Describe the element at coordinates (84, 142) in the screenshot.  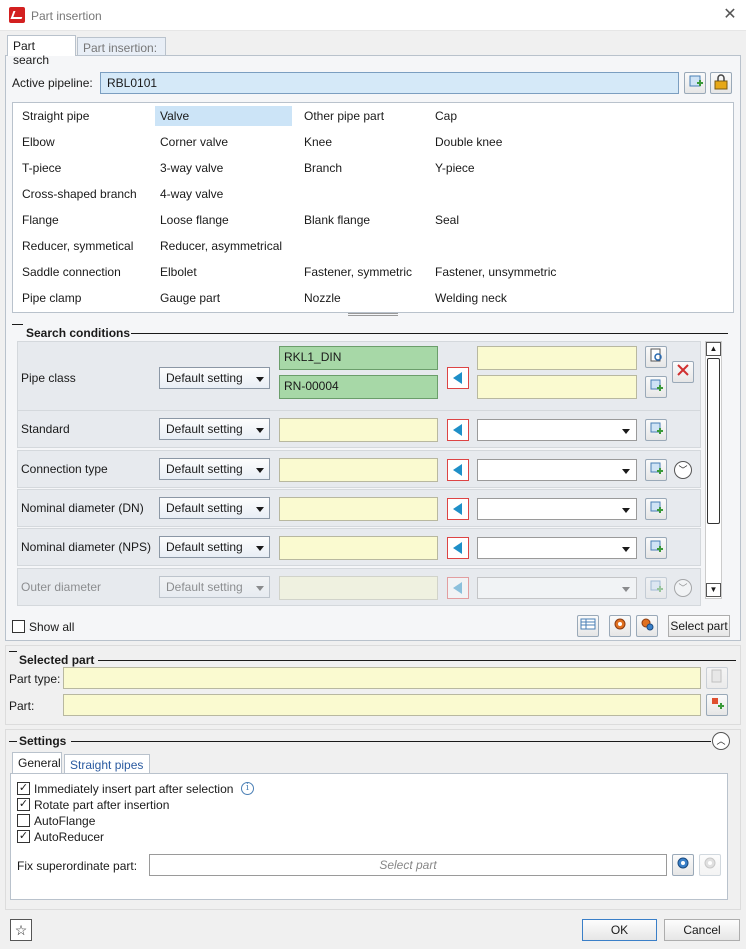
I see `part-type-item: Elbow` at that location.